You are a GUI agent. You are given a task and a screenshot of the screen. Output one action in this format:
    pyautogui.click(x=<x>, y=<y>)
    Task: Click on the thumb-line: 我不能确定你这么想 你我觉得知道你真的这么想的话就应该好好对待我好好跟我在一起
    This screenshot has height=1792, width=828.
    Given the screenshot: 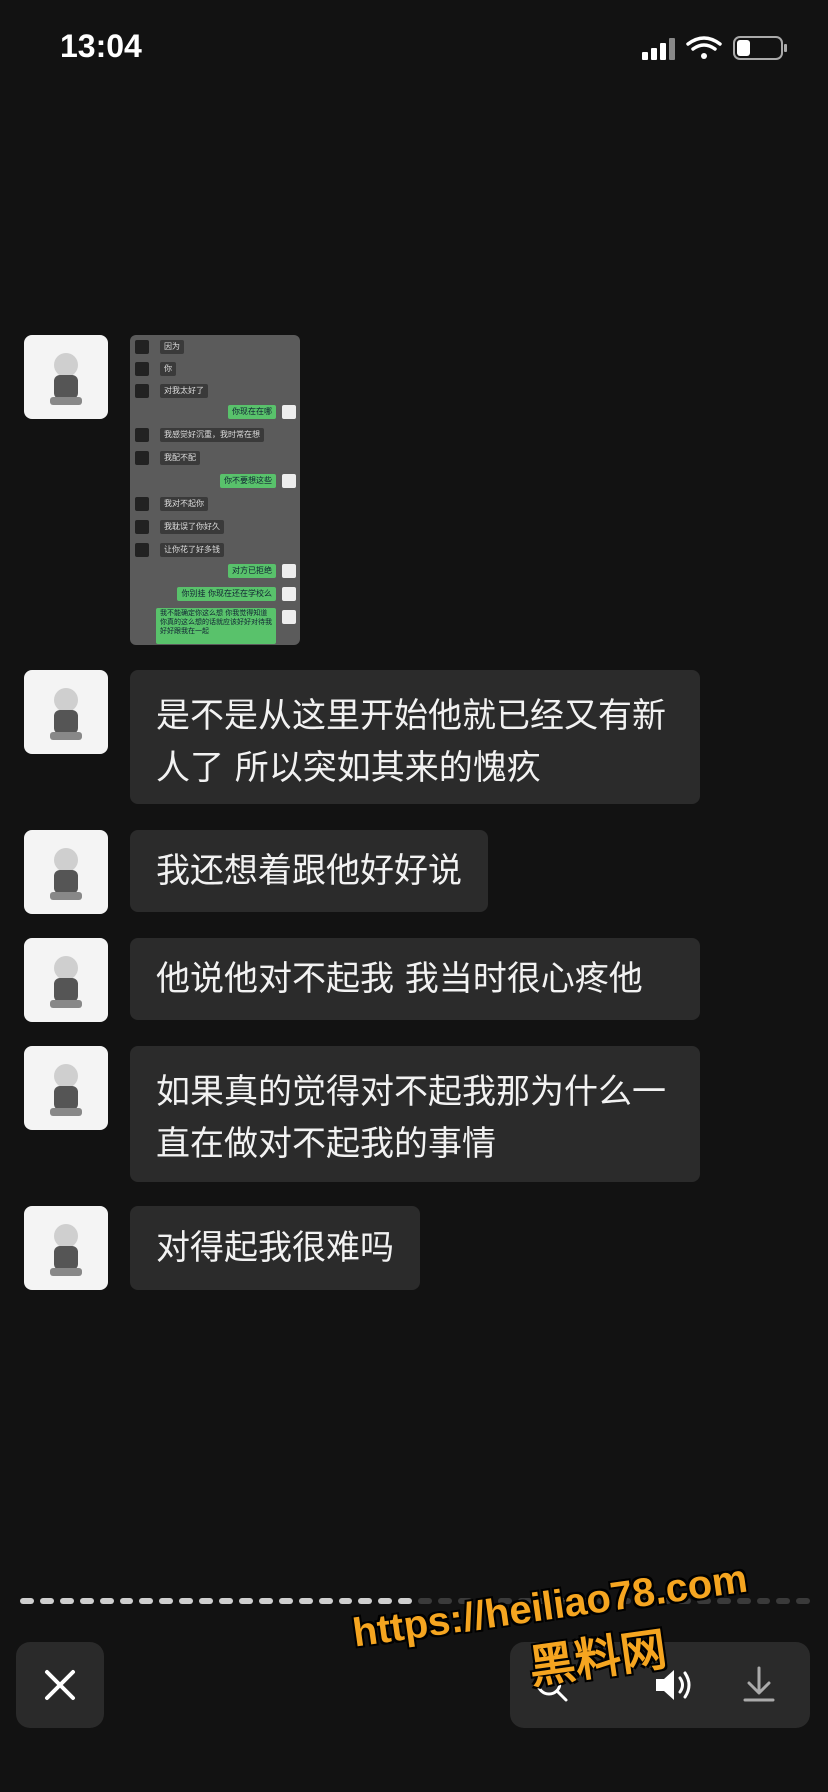 What is the action you would take?
    pyautogui.click(x=216, y=626)
    